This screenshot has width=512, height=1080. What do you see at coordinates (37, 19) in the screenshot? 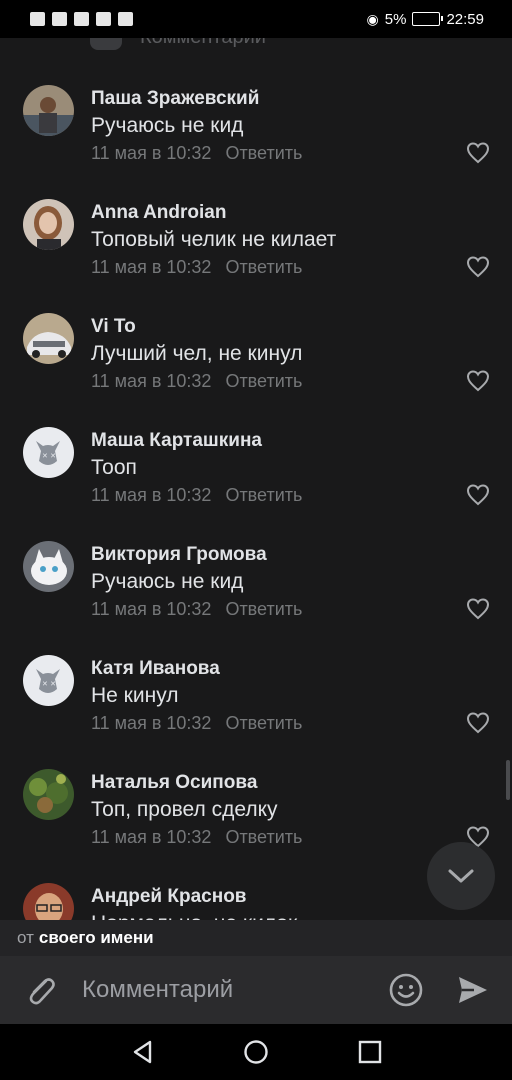
I see `signal-icon` at bounding box center [37, 19].